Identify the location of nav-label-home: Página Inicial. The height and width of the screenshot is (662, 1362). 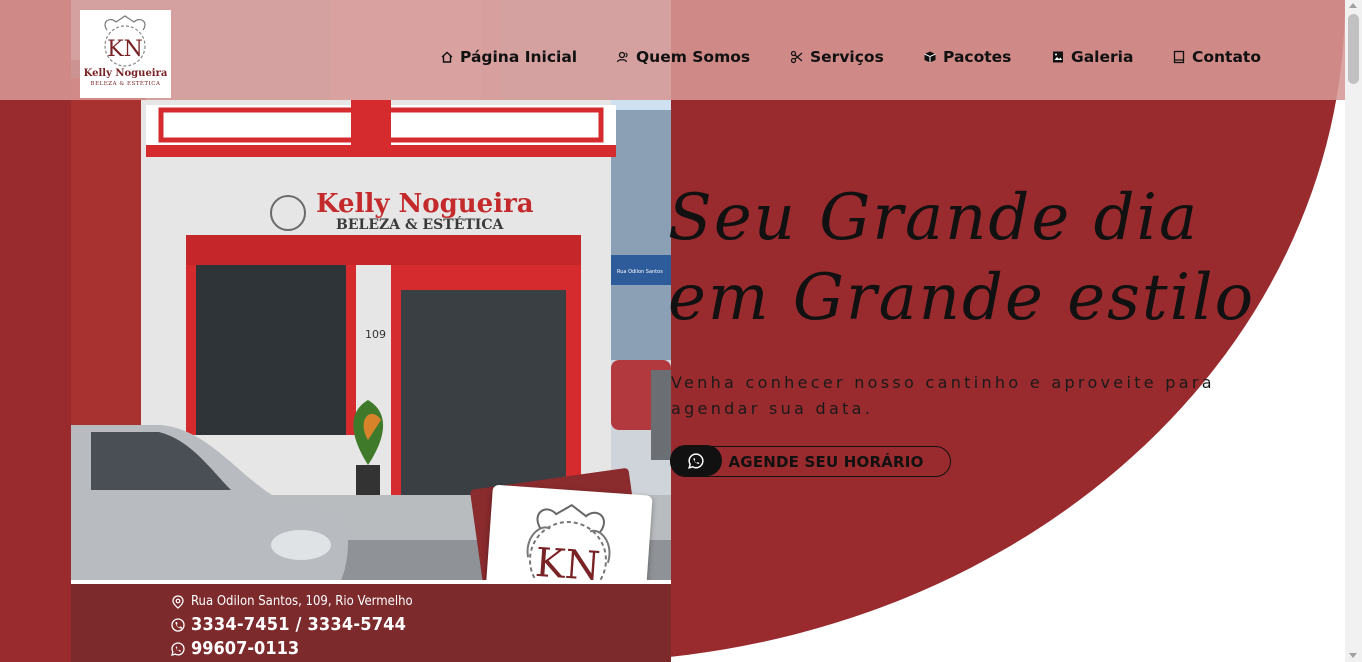
(519, 57).